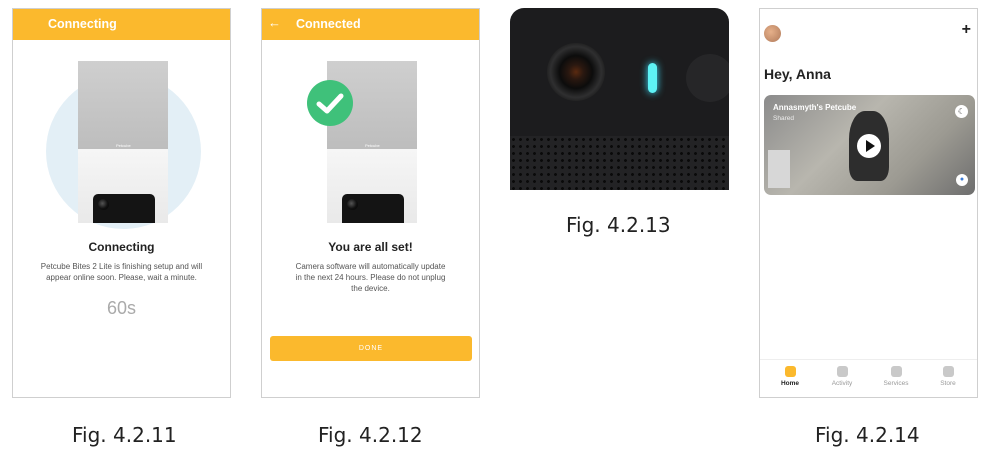 The width and height of the screenshot is (1000, 473). Describe the element at coordinates (815, 107) in the screenshot. I see `camera-name: Annasmyth's Petcube` at that location.